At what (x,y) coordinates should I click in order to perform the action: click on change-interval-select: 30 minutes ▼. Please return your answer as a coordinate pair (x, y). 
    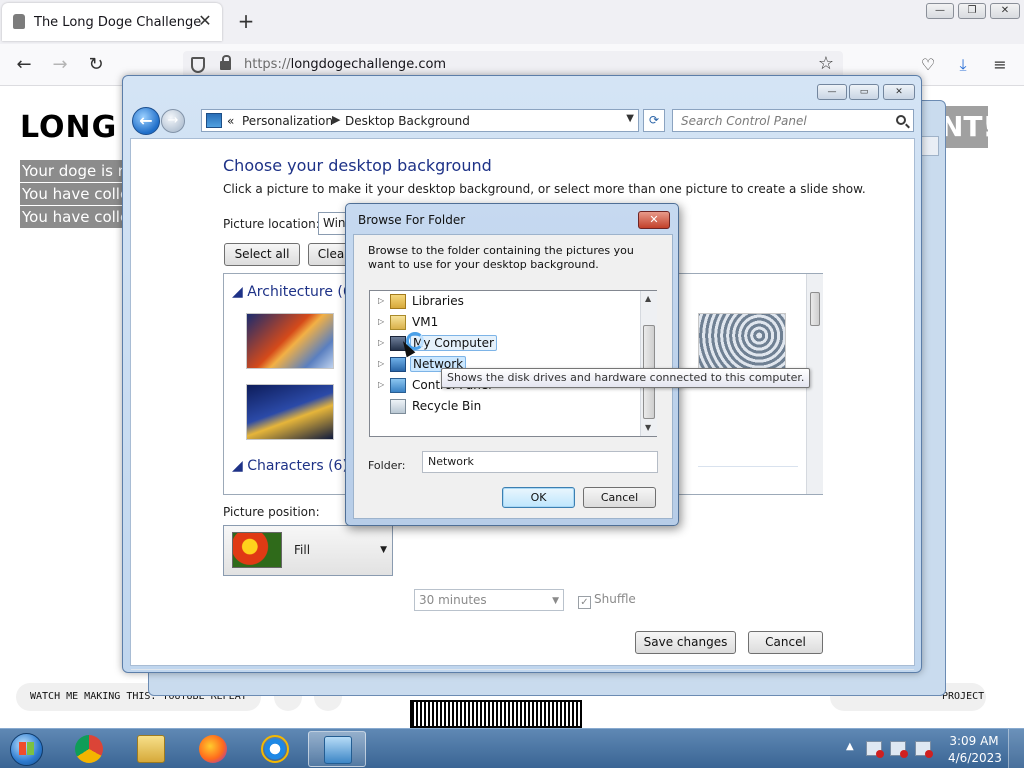
    Looking at the image, I should click on (489, 600).